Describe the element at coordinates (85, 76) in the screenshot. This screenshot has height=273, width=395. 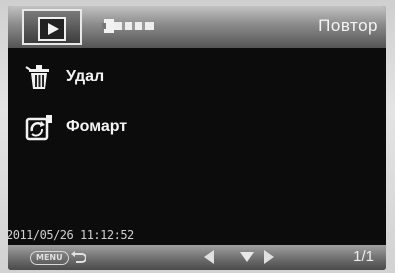
I see `menu-item-label: Удал` at that location.